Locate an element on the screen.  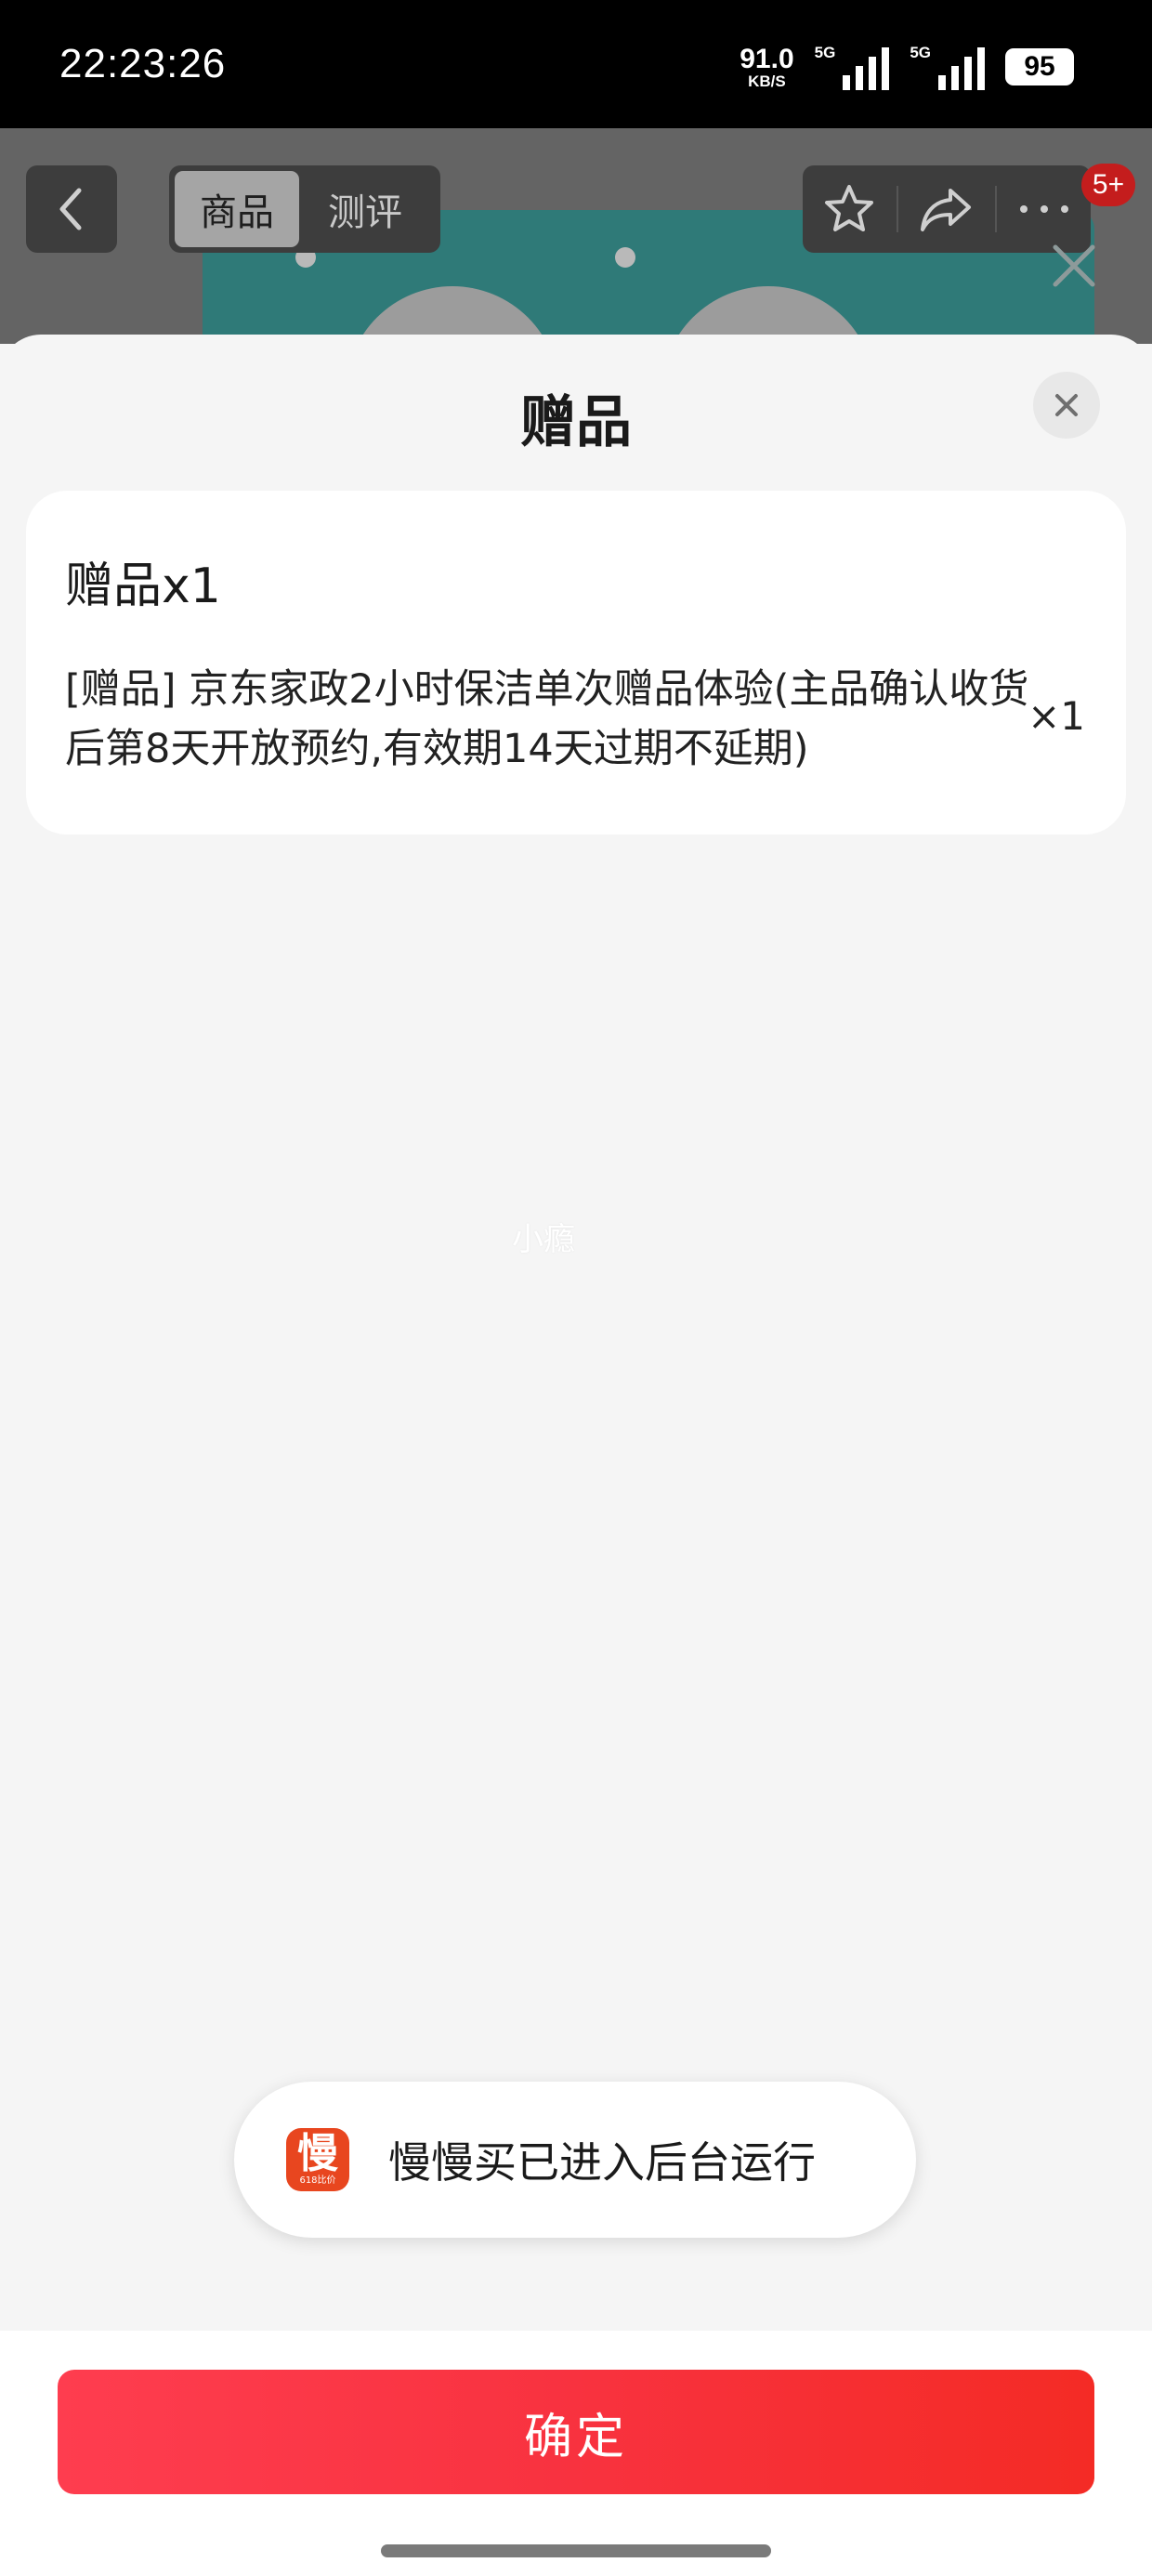
home-indicator is located at coordinates (576, 2550).